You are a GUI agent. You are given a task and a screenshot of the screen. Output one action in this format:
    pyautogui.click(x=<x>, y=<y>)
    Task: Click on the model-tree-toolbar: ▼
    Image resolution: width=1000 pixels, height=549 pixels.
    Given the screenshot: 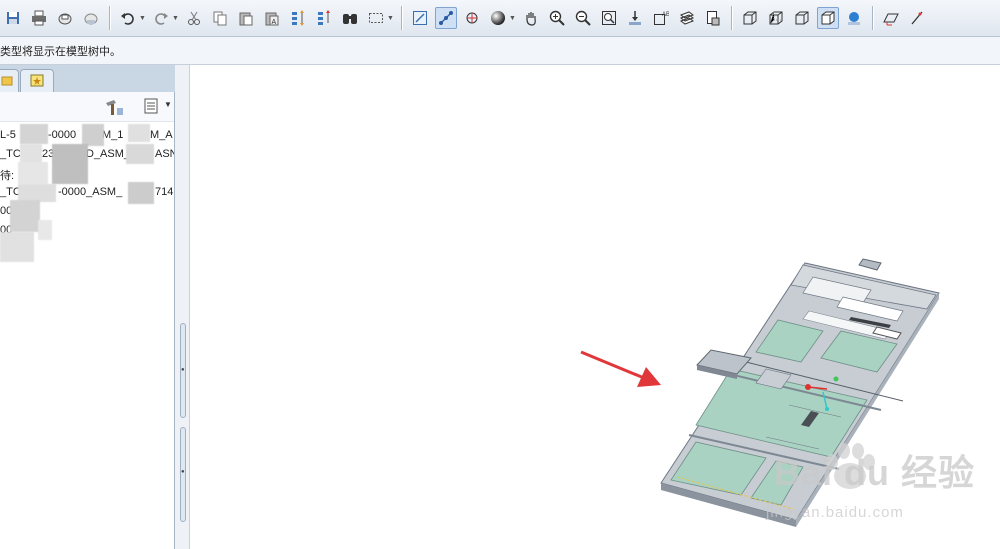 What is the action you would take?
    pyautogui.click(x=87, y=107)
    